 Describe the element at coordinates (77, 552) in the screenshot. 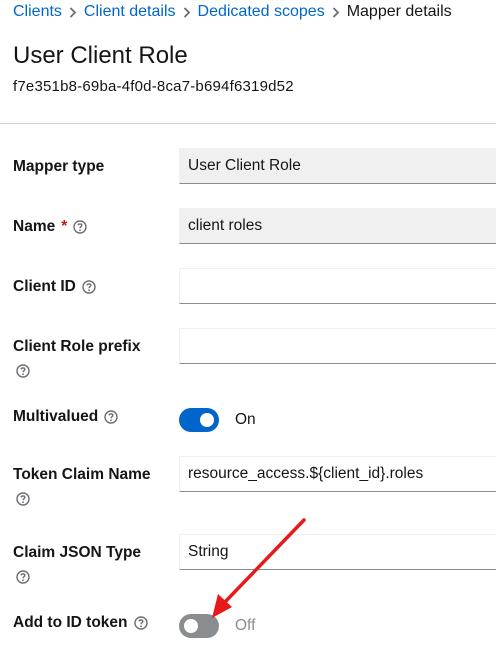

I see `claim-json-type-label: Claim JSON Type` at that location.